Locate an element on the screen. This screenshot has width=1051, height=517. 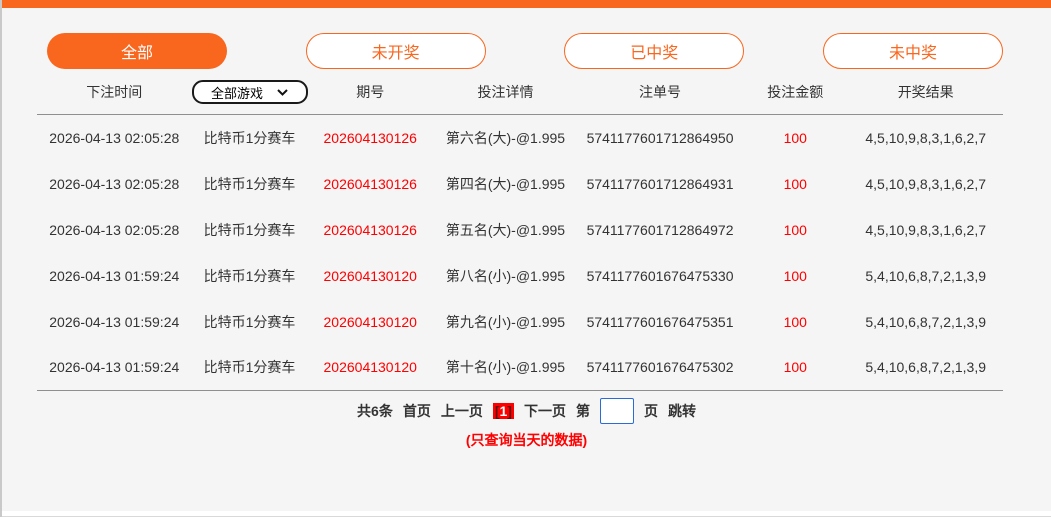
prev-page-link: 上一页 is located at coordinates (462, 411).